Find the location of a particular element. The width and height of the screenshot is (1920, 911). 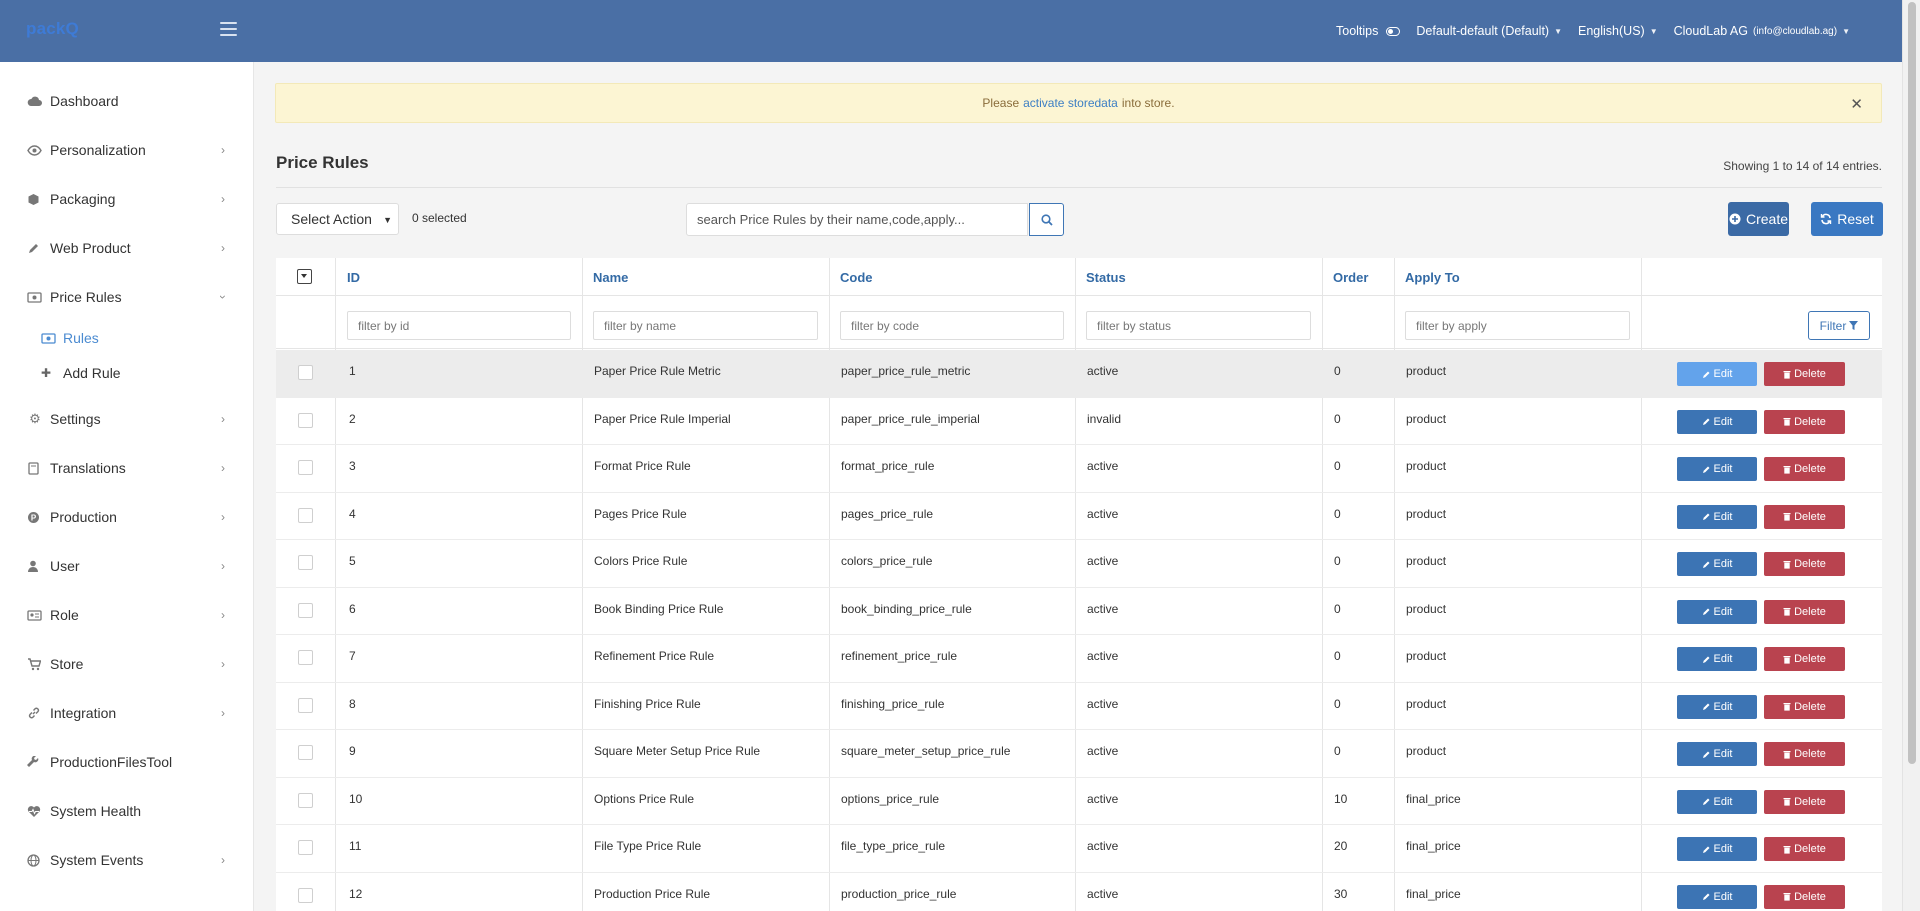

toggle-off-icon is located at coordinates (1393, 31).